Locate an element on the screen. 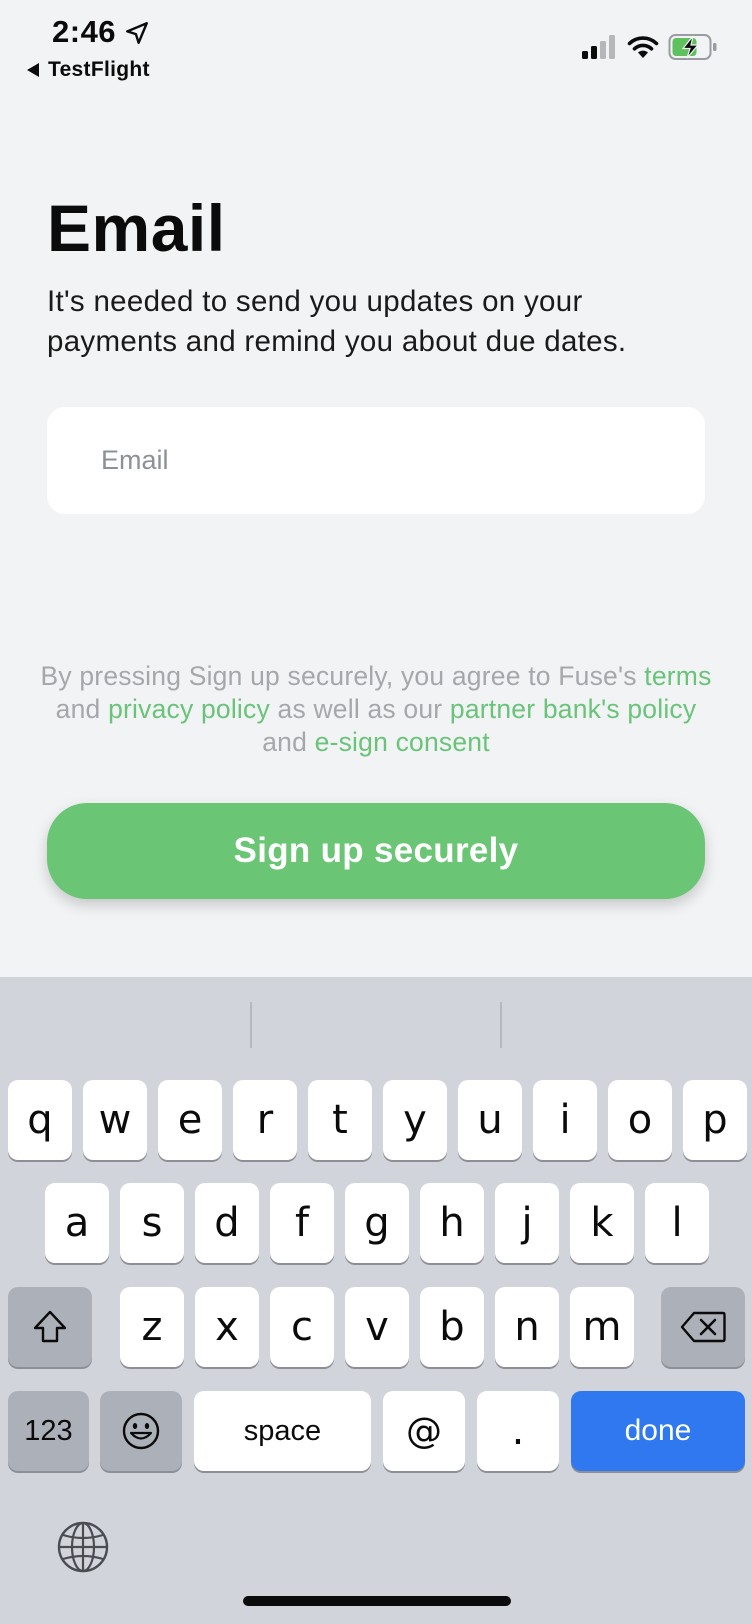 Image resolution: width=752 pixels, height=1624 pixels. back-to-app-button: TestFlight is located at coordinates (88, 70).